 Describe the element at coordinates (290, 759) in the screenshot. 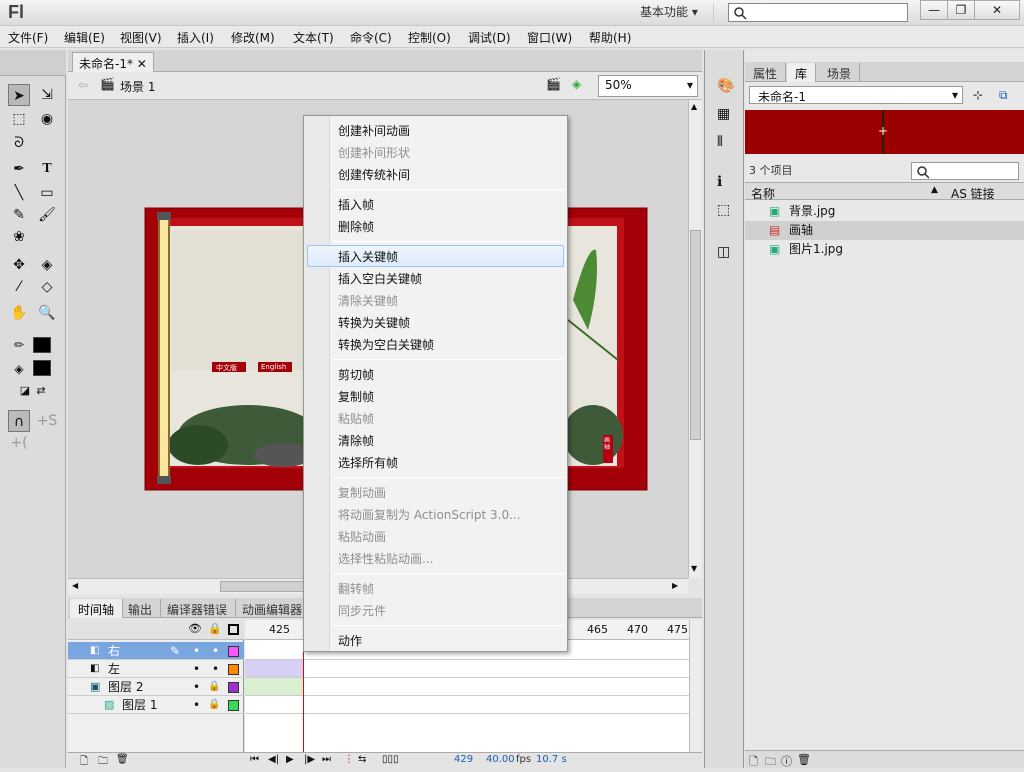

I see `play-icon: ▶` at that location.